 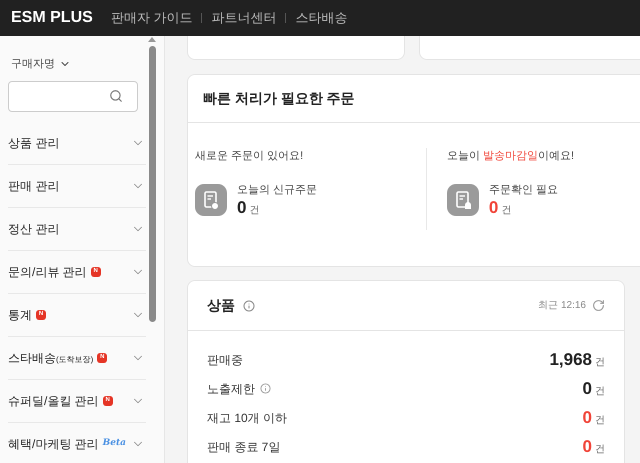 I want to click on menu-item: 상품 관리, so click(x=77, y=143).